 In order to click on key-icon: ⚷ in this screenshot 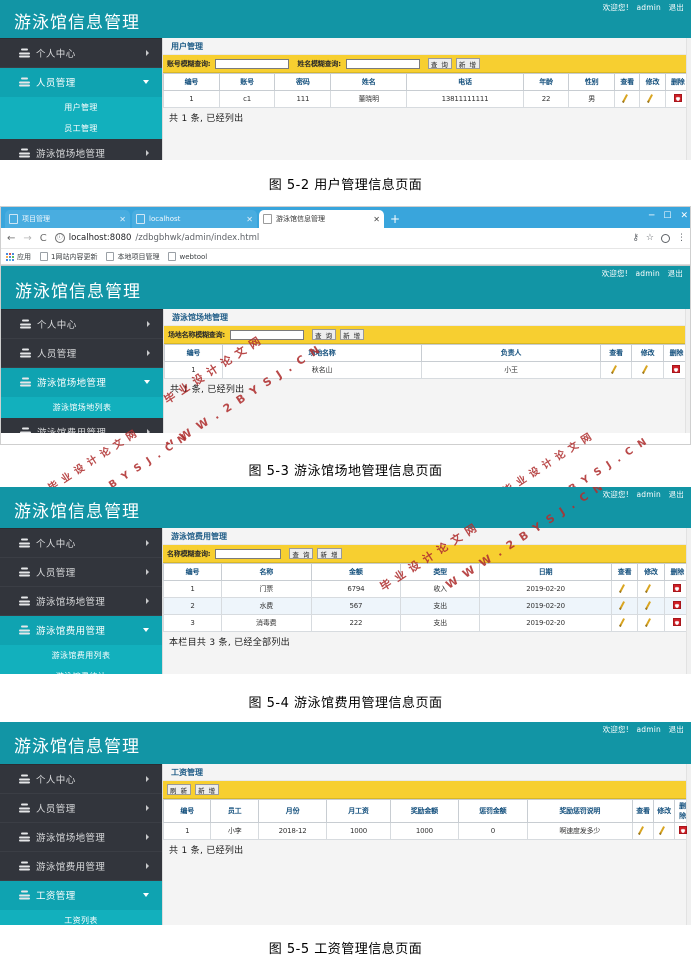, I will do `click(635, 238)`.